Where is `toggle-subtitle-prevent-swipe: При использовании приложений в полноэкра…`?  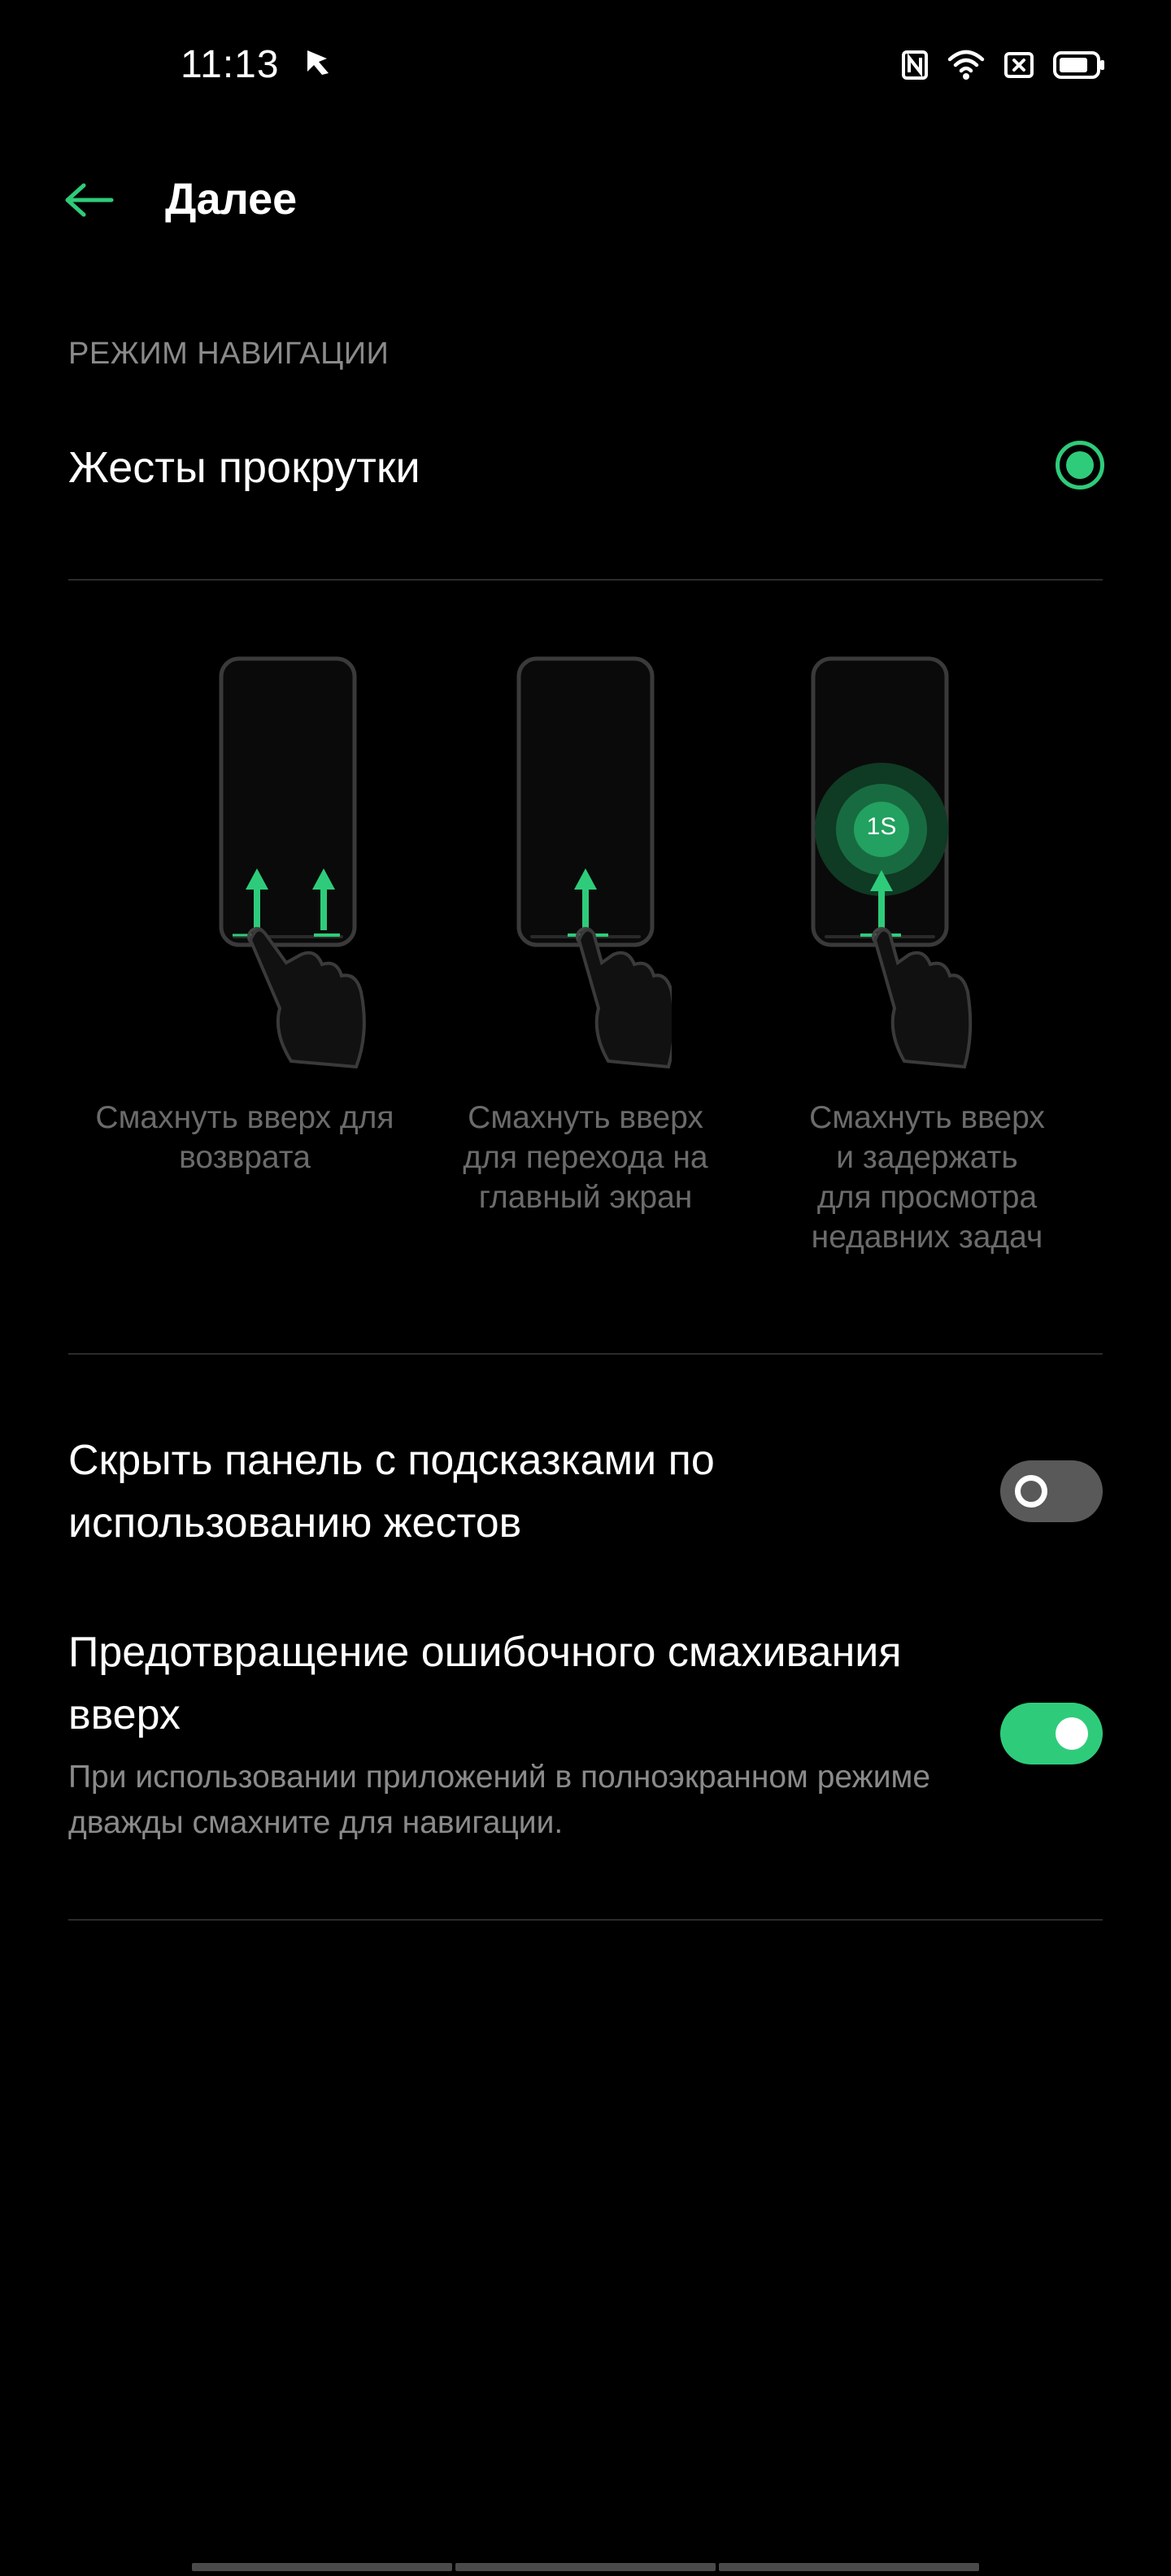
toggle-subtitle-prevent-swipe: При использовании приложений в полноэкра… is located at coordinates (500, 1800).